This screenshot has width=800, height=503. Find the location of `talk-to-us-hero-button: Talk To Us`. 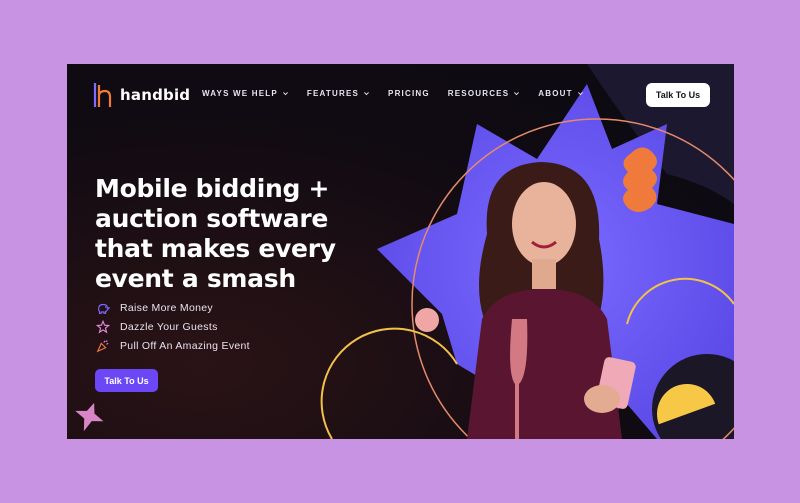

talk-to-us-hero-button: Talk To Us is located at coordinates (126, 380).